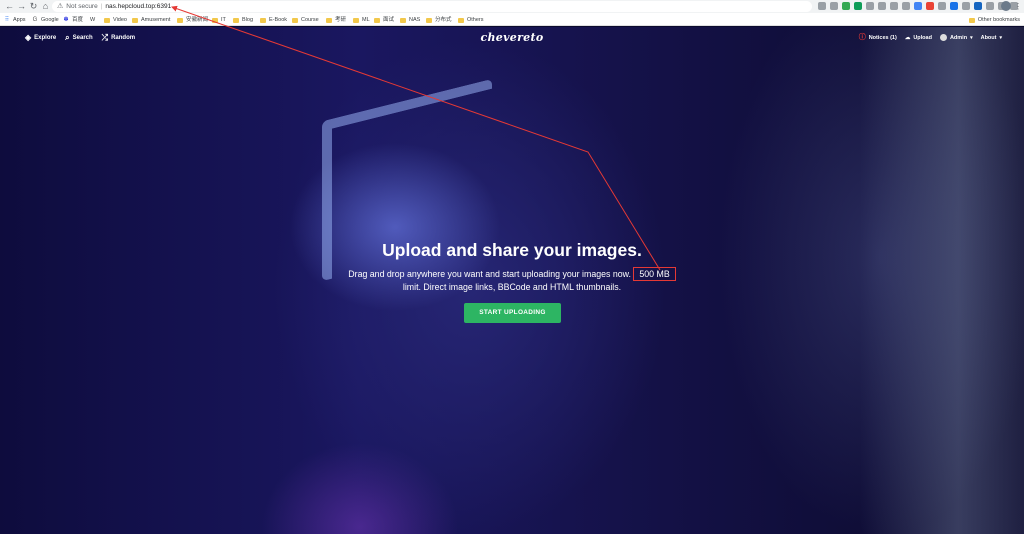 The width and height of the screenshot is (1024, 534). What do you see at coordinates (60, 6) in the screenshot?
I see `warning-icon: ⚠` at bounding box center [60, 6].